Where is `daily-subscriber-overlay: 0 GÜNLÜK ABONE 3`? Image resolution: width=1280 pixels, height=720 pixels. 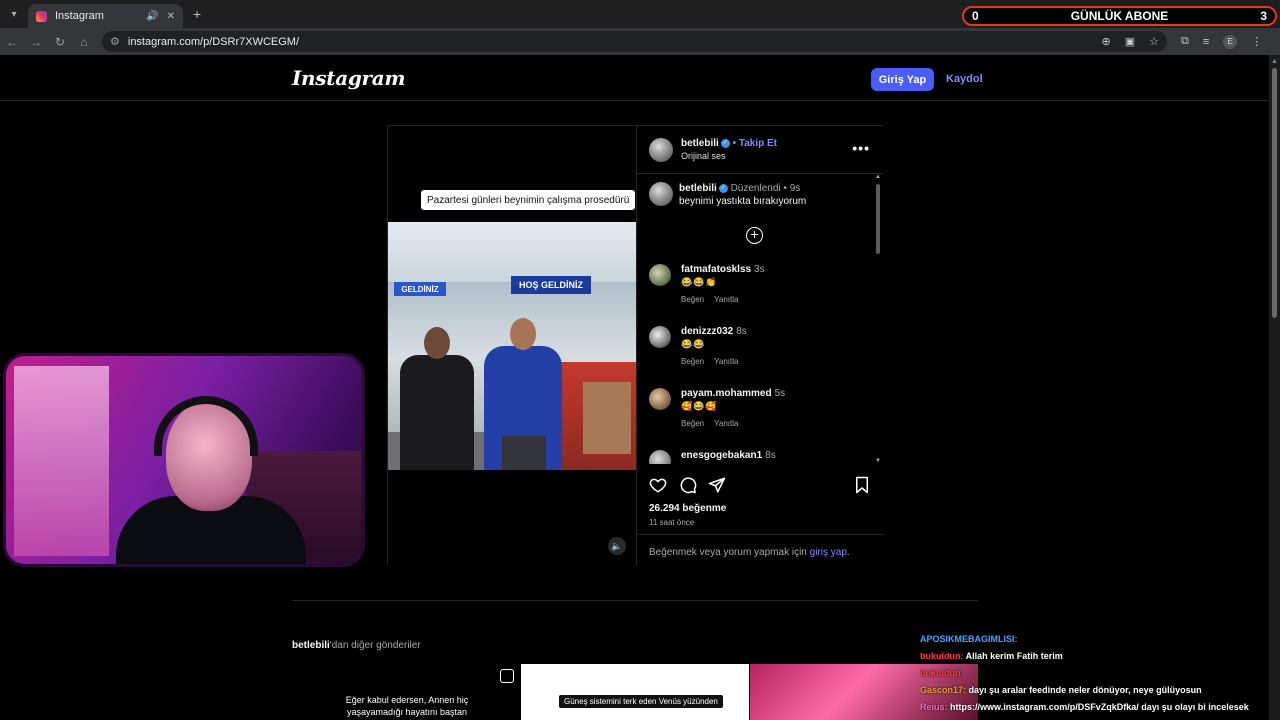 daily-subscriber-overlay: 0 GÜNLÜK ABONE 3 is located at coordinates (1119, 16).